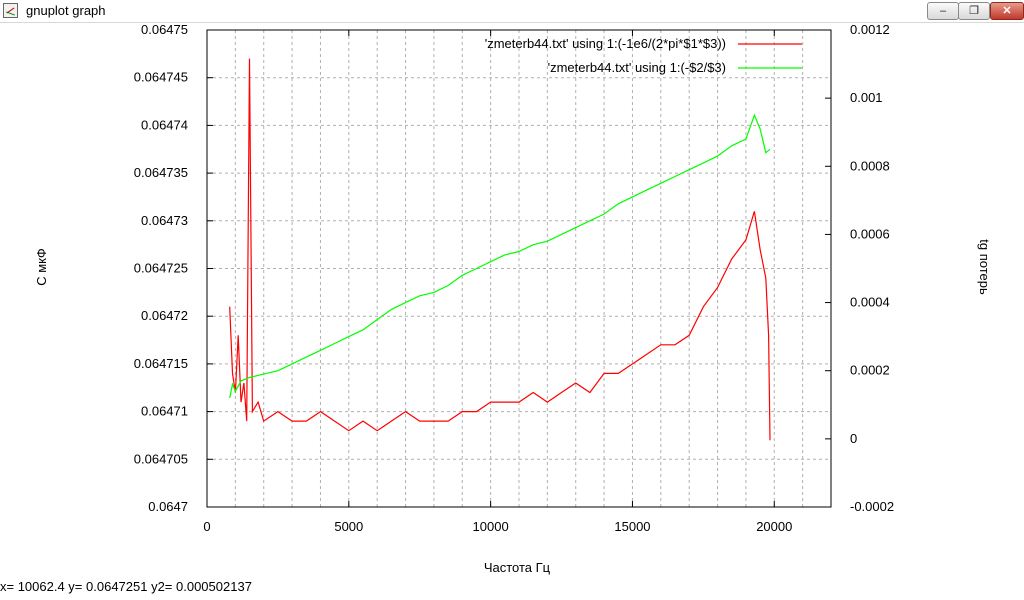  Describe the element at coordinates (984, 267) in the screenshot. I see `y2-axis-label: tg потерь` at that location.